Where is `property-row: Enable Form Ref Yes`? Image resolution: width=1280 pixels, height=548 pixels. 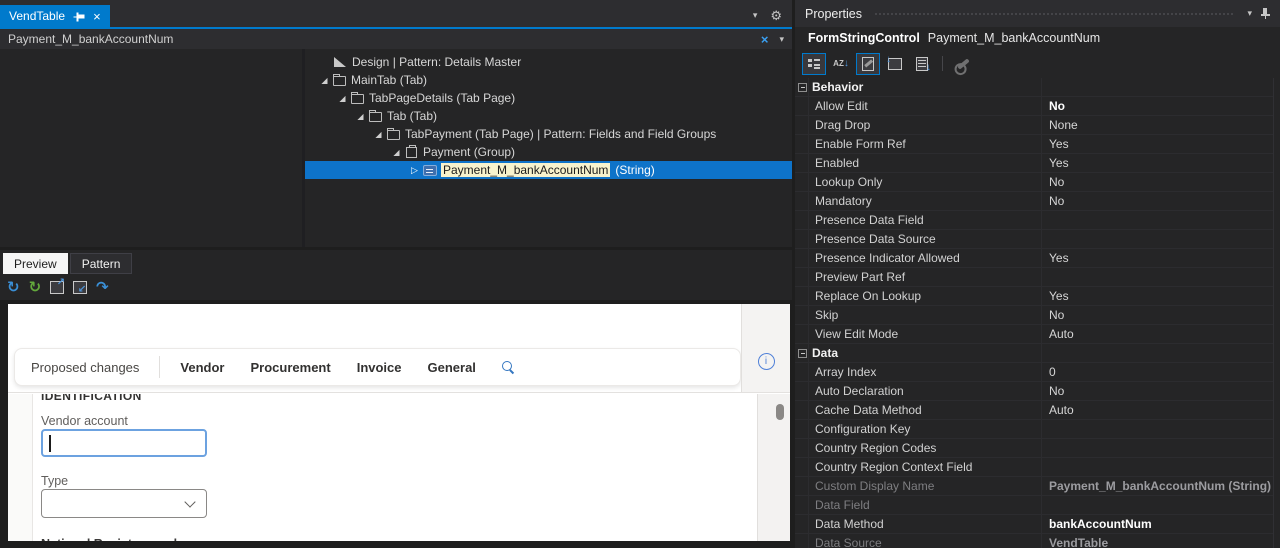
property-row: Enable Form Ref Yes is located at coordinates (1034, 144).